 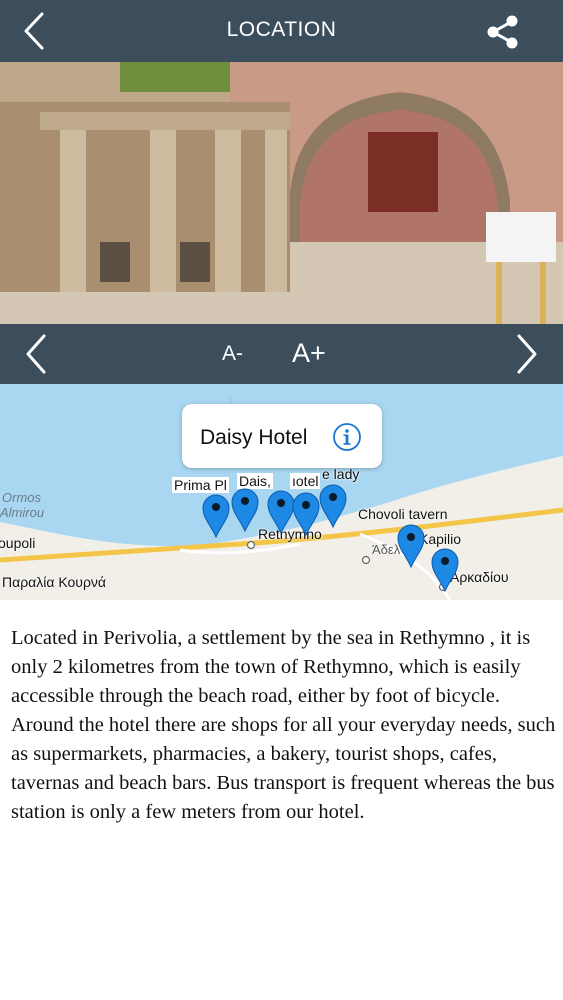 I want to click on callout-title: Daisy Hotel, so click(x=254, y=437).